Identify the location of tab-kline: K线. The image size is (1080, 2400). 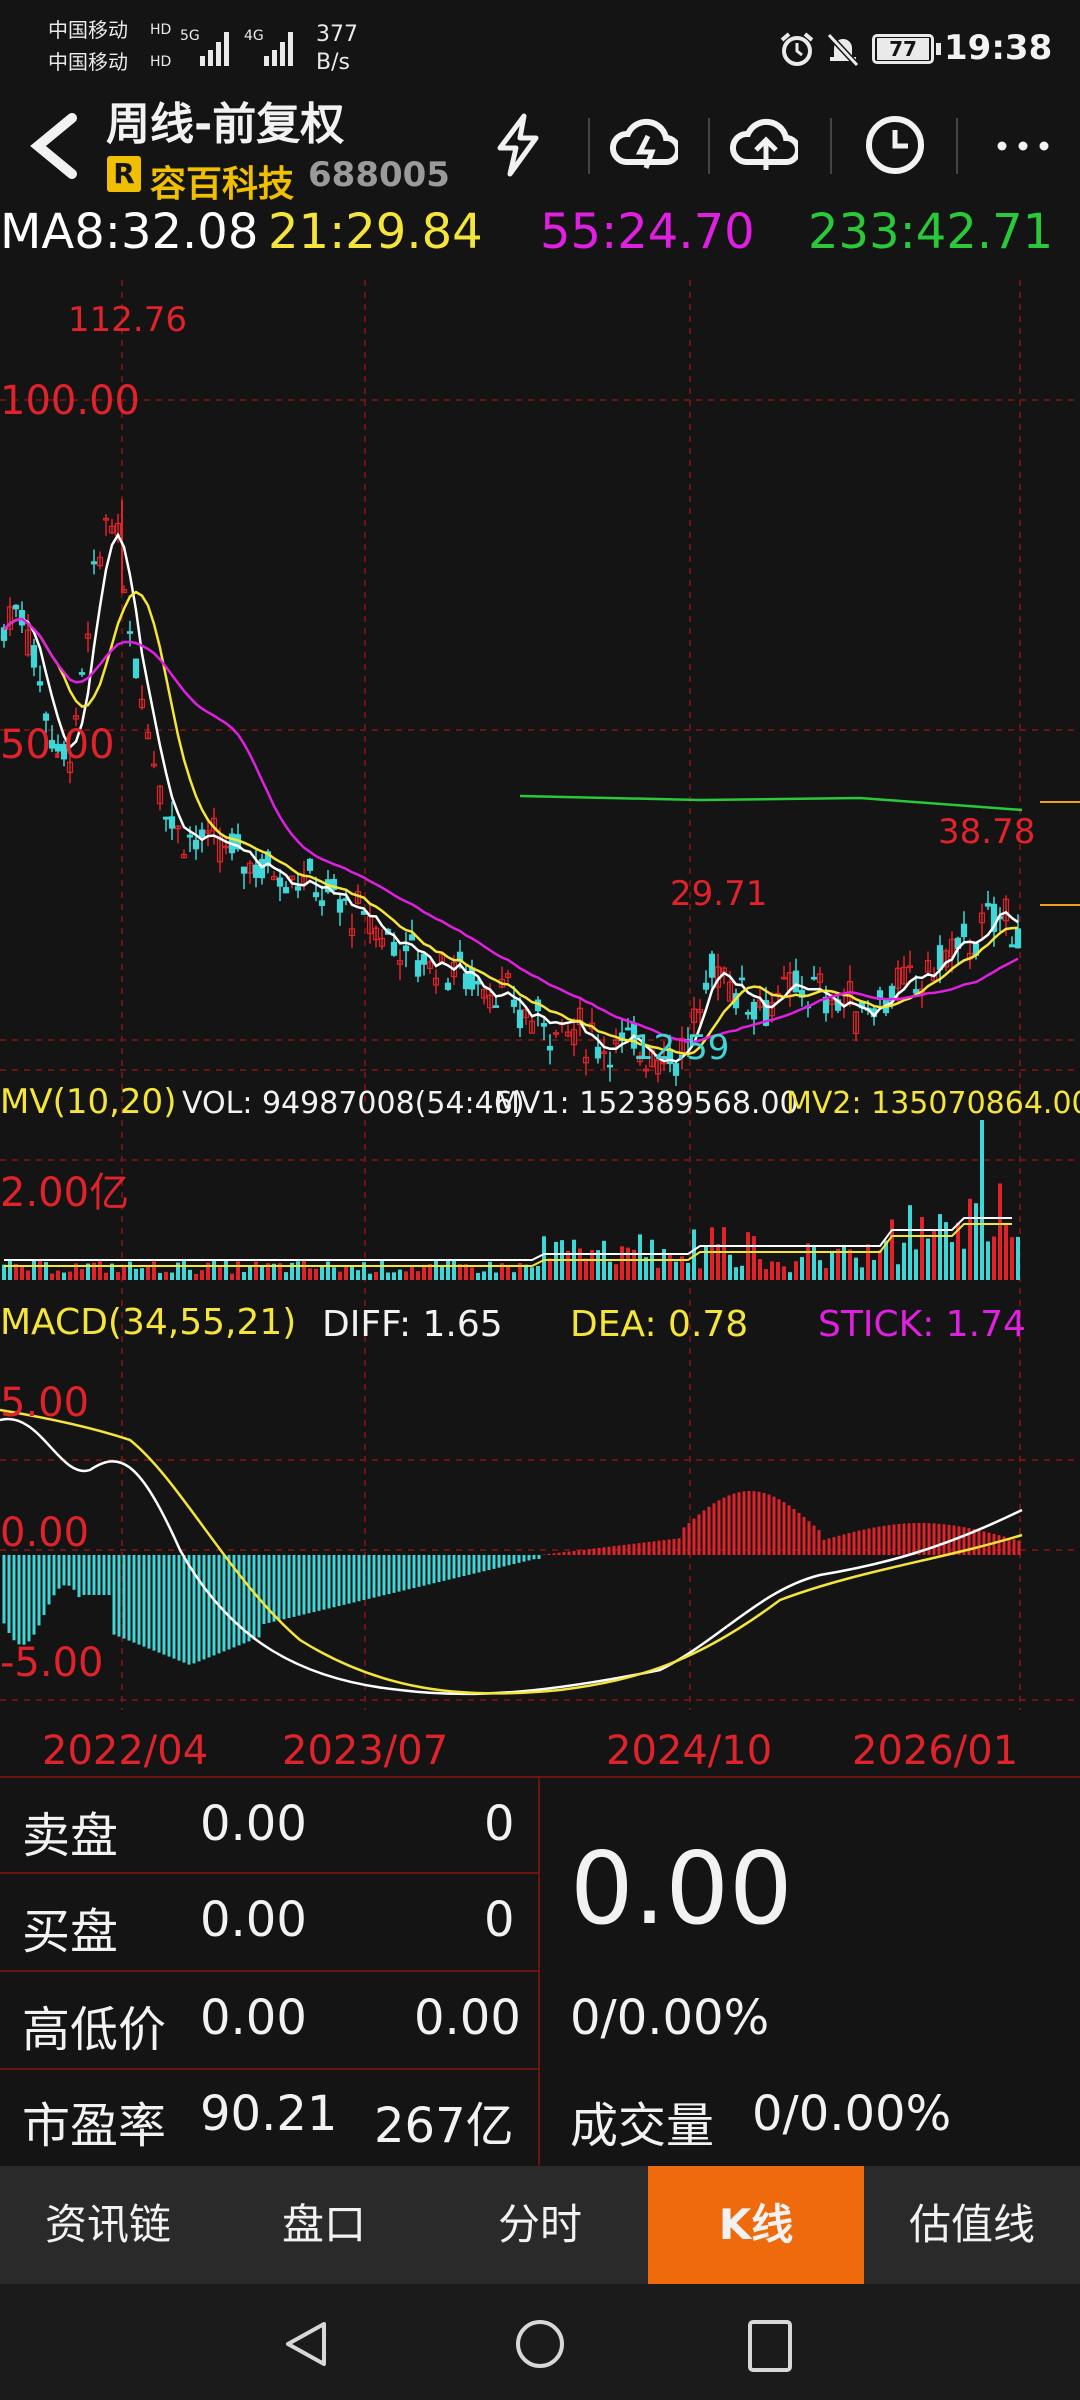
(756, 2225).